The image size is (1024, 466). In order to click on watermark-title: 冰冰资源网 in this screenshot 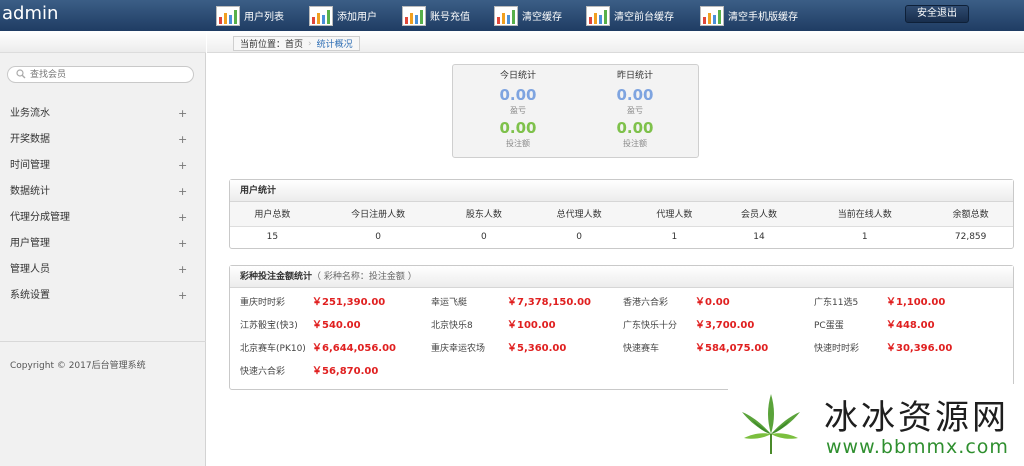, I will do `click(916, 418)`.